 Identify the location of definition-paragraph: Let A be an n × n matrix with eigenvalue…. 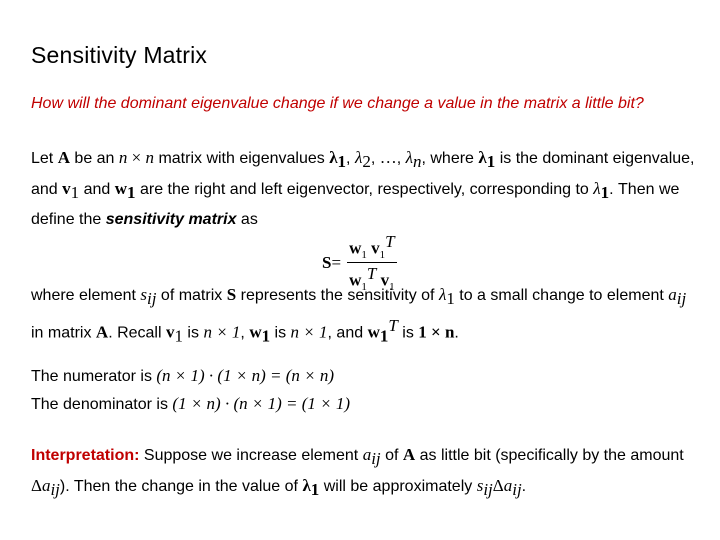
(363, 188).